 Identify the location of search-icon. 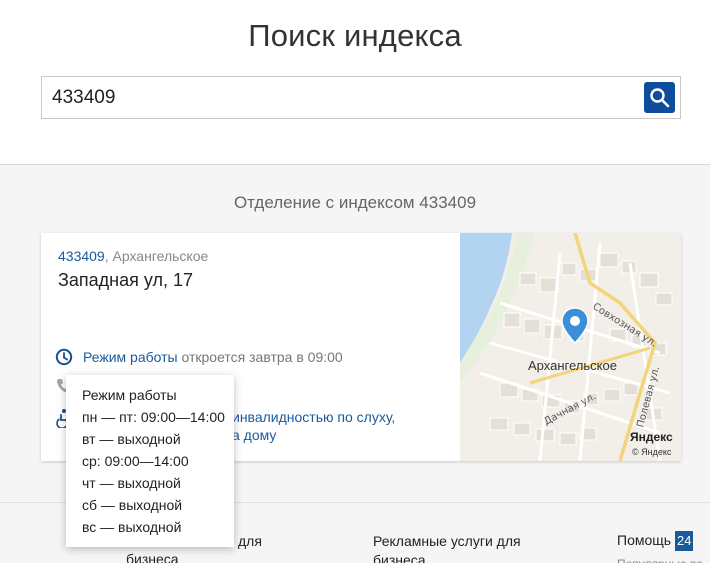
(660, 98).